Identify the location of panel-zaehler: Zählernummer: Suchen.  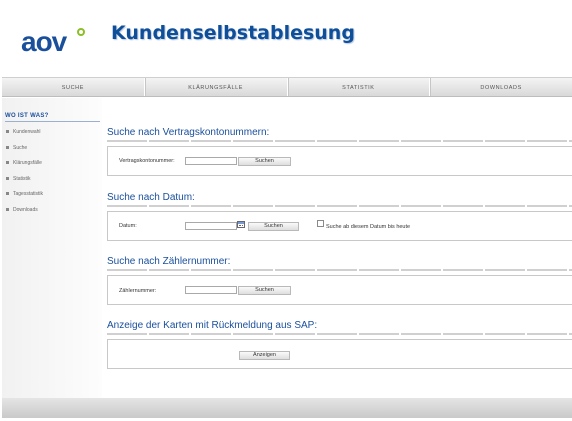
(339, 290).